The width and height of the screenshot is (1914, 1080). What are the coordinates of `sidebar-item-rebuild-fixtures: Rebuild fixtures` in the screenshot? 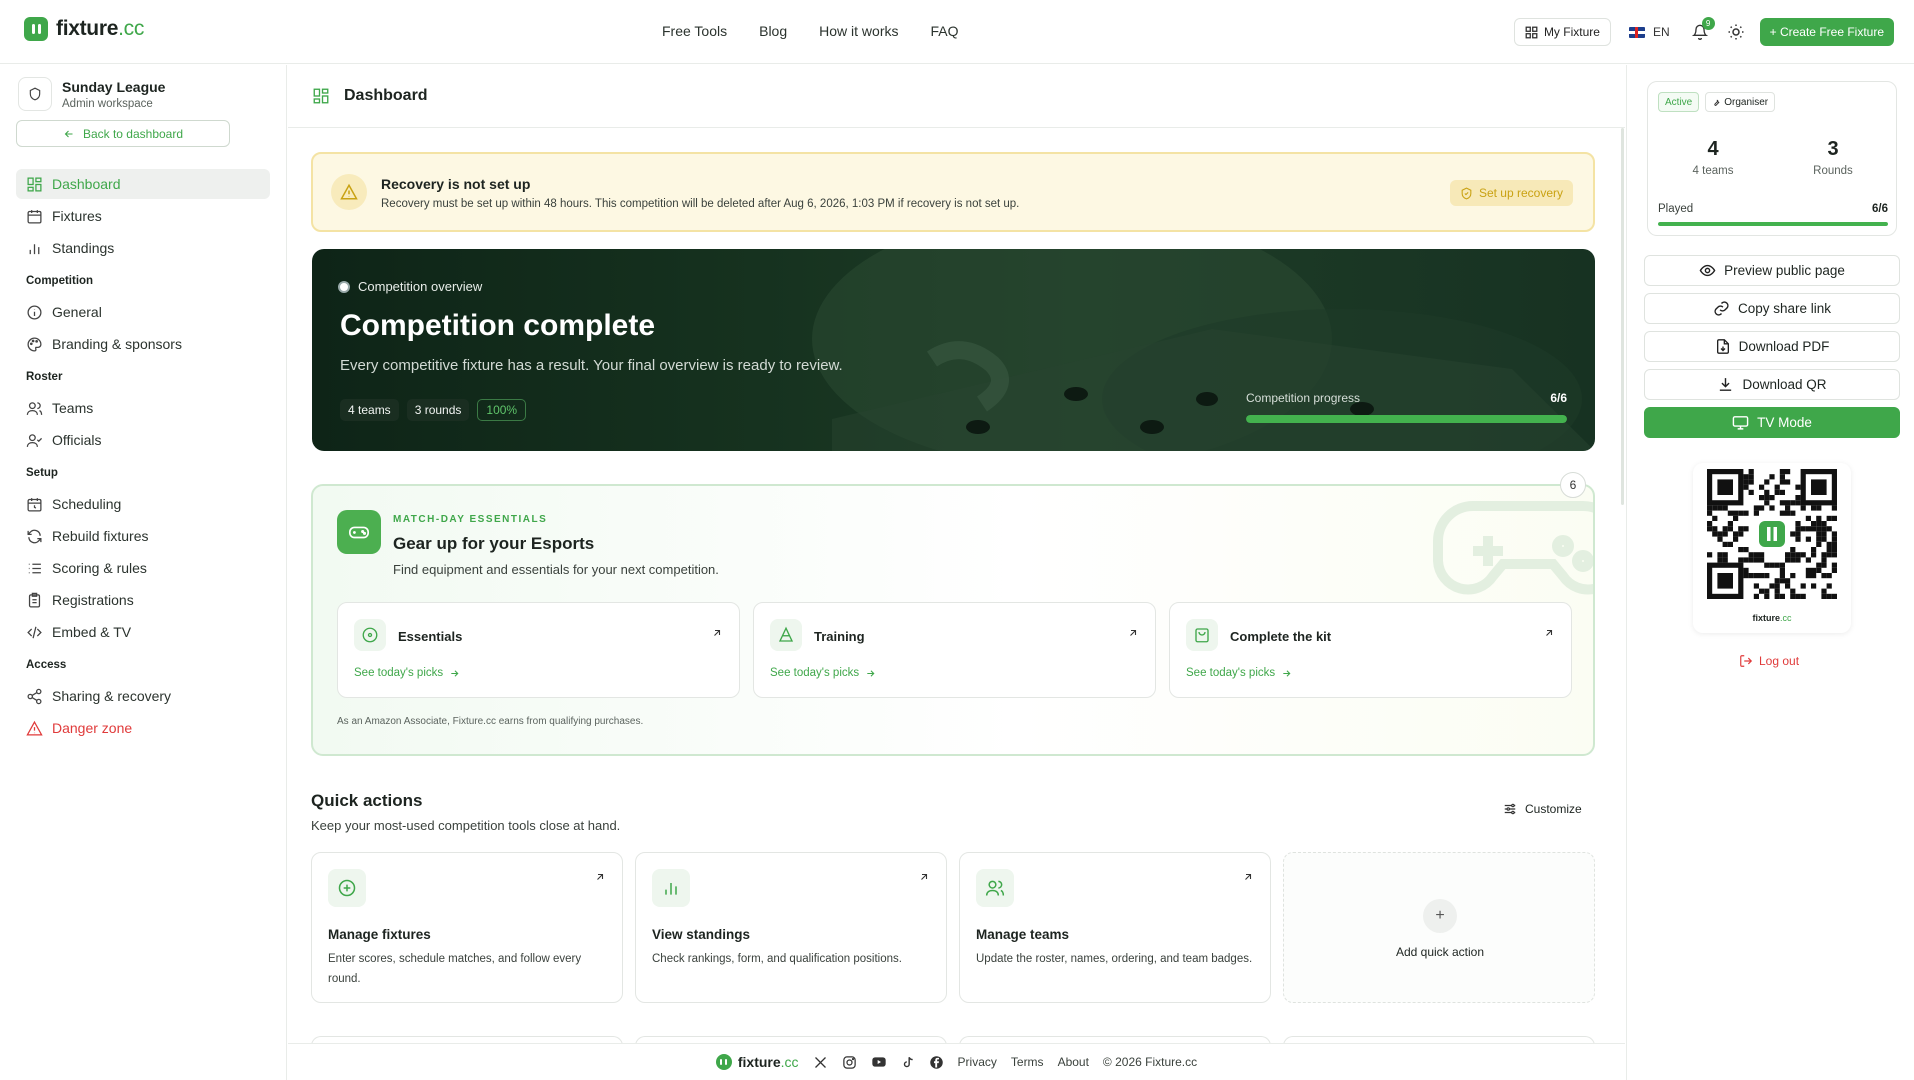 It's located at (143, 536).